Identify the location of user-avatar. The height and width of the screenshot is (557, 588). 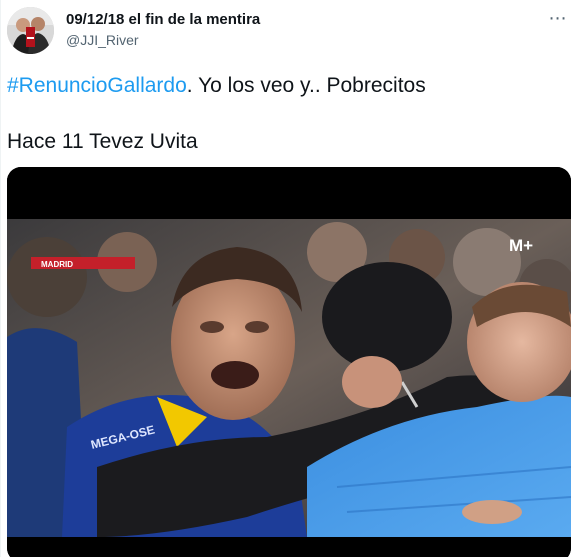
(30, 30).